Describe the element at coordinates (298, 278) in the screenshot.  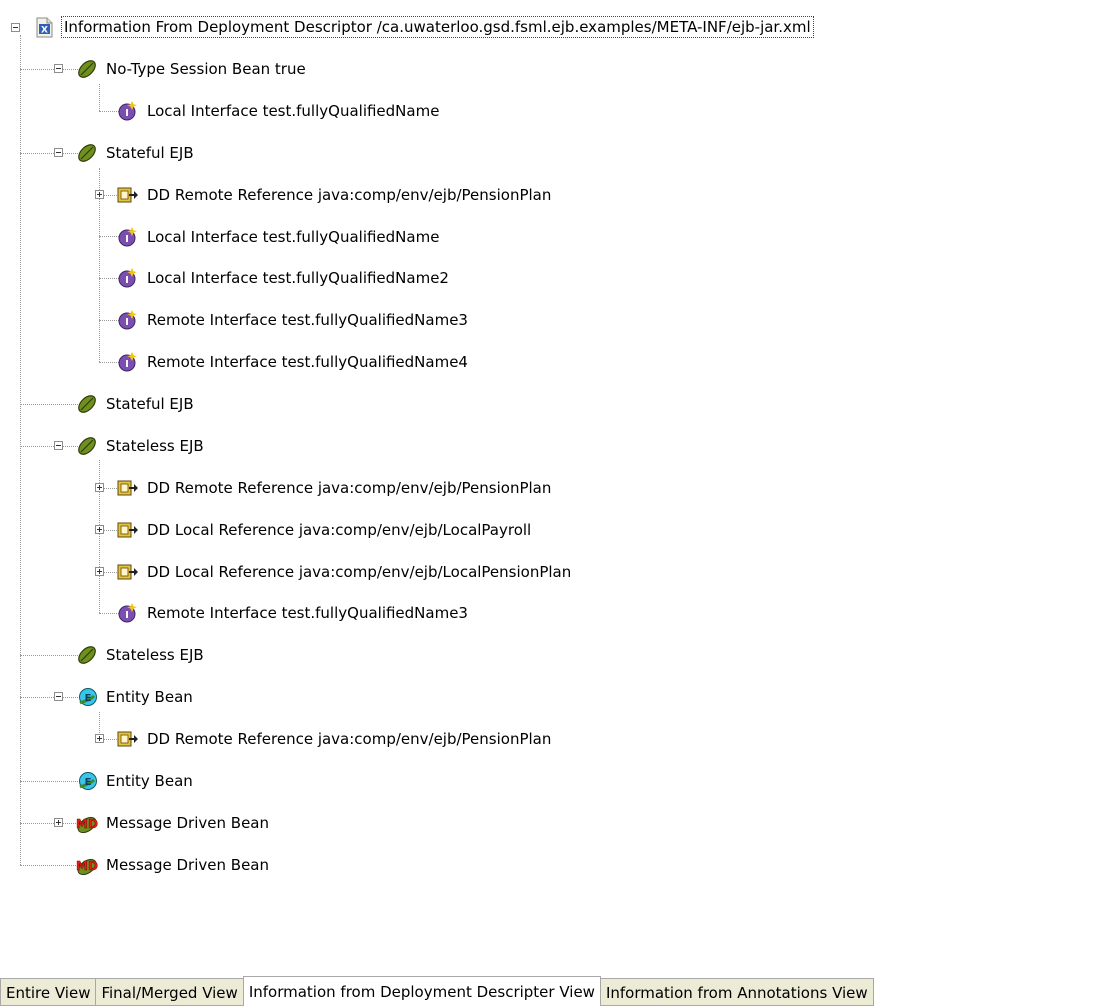
I see `tree-node-label: Local Interface test.fullyQualifiedName2` at that location.